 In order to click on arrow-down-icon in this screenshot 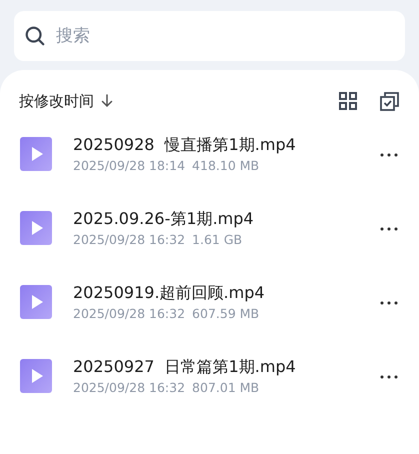, I will do `click(107, 101)`.